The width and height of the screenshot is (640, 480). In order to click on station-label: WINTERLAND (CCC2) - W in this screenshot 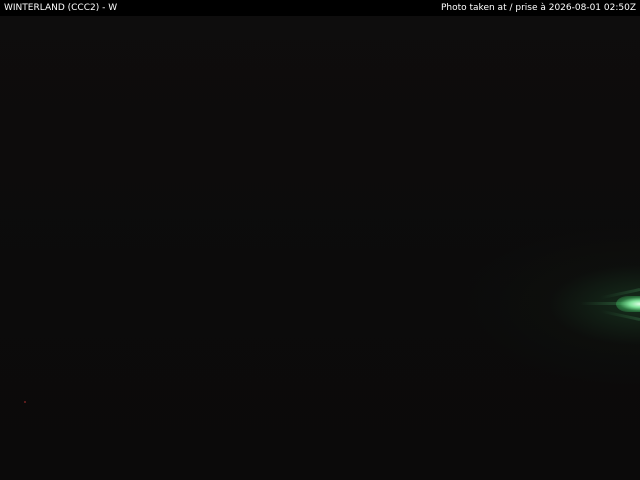, I will do `click(61, 8)`.